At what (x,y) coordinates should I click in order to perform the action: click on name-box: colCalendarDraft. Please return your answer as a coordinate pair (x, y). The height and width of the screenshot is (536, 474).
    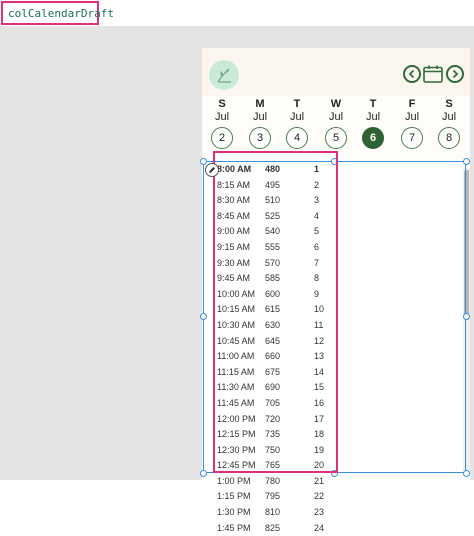
    Looking at the image, I should click on (57, 13).